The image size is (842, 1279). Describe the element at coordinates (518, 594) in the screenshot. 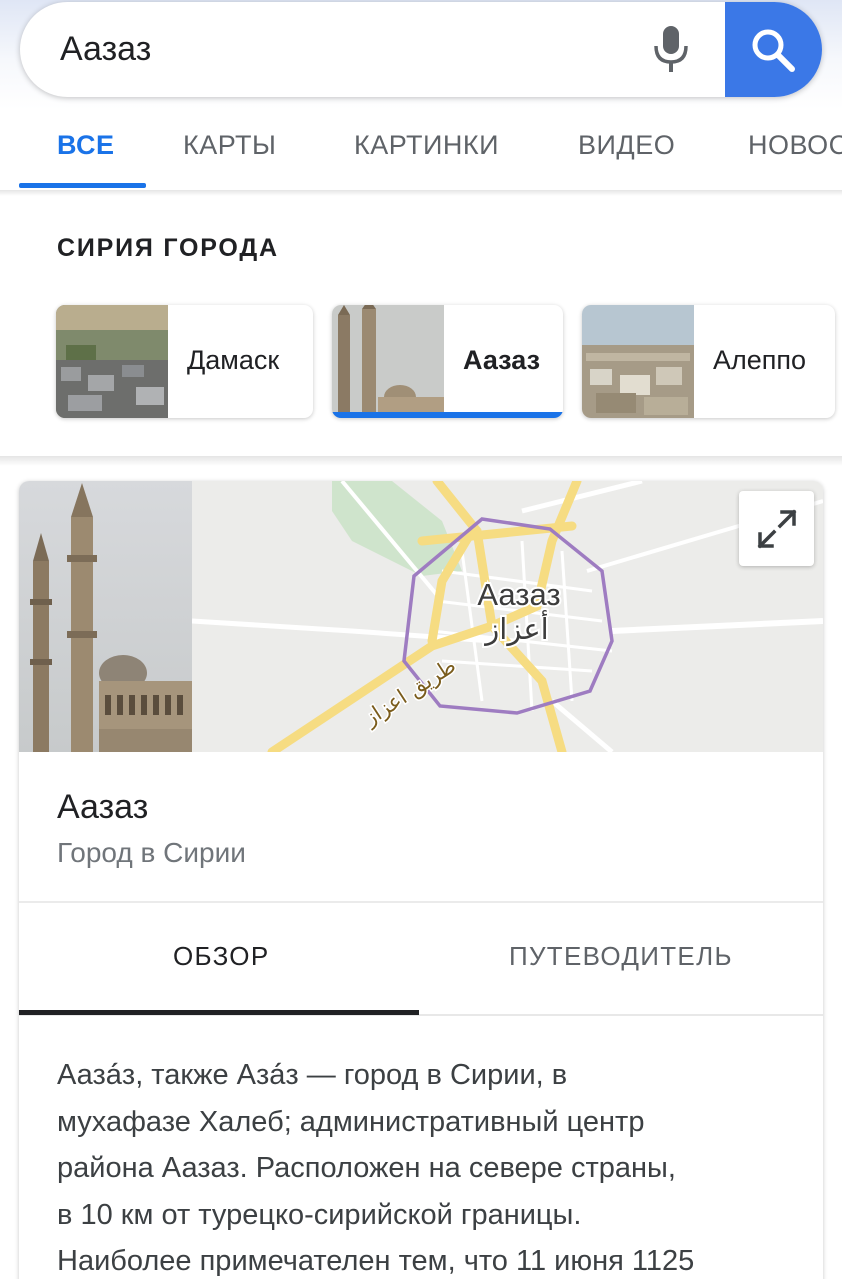

I see `map-label-ru: Аазаз` at that location.